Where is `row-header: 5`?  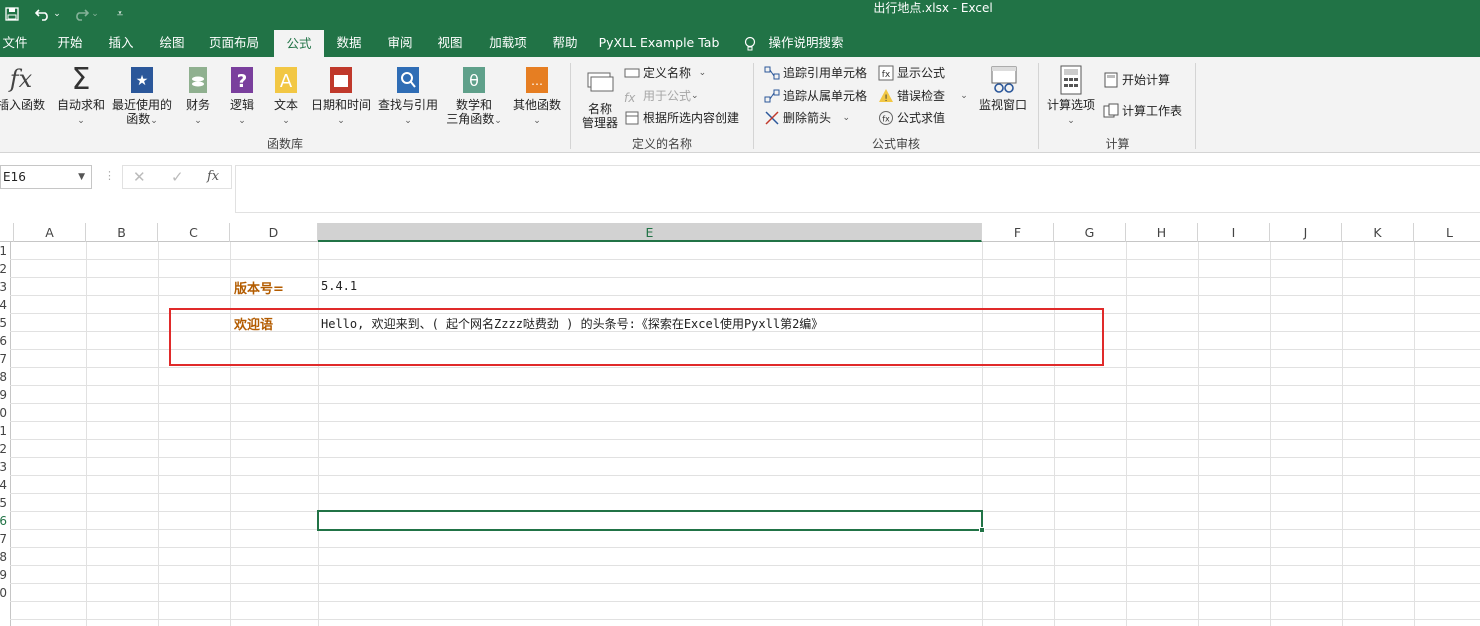 row-header: 5 is located at coordinates (5, 323).